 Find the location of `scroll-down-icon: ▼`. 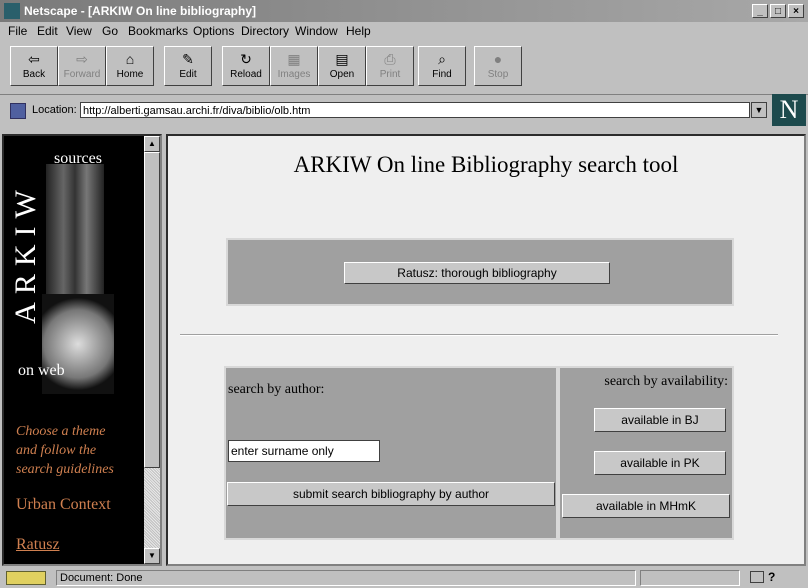

scroll-down-icon: ▼ is located at coordinates (152, 556).